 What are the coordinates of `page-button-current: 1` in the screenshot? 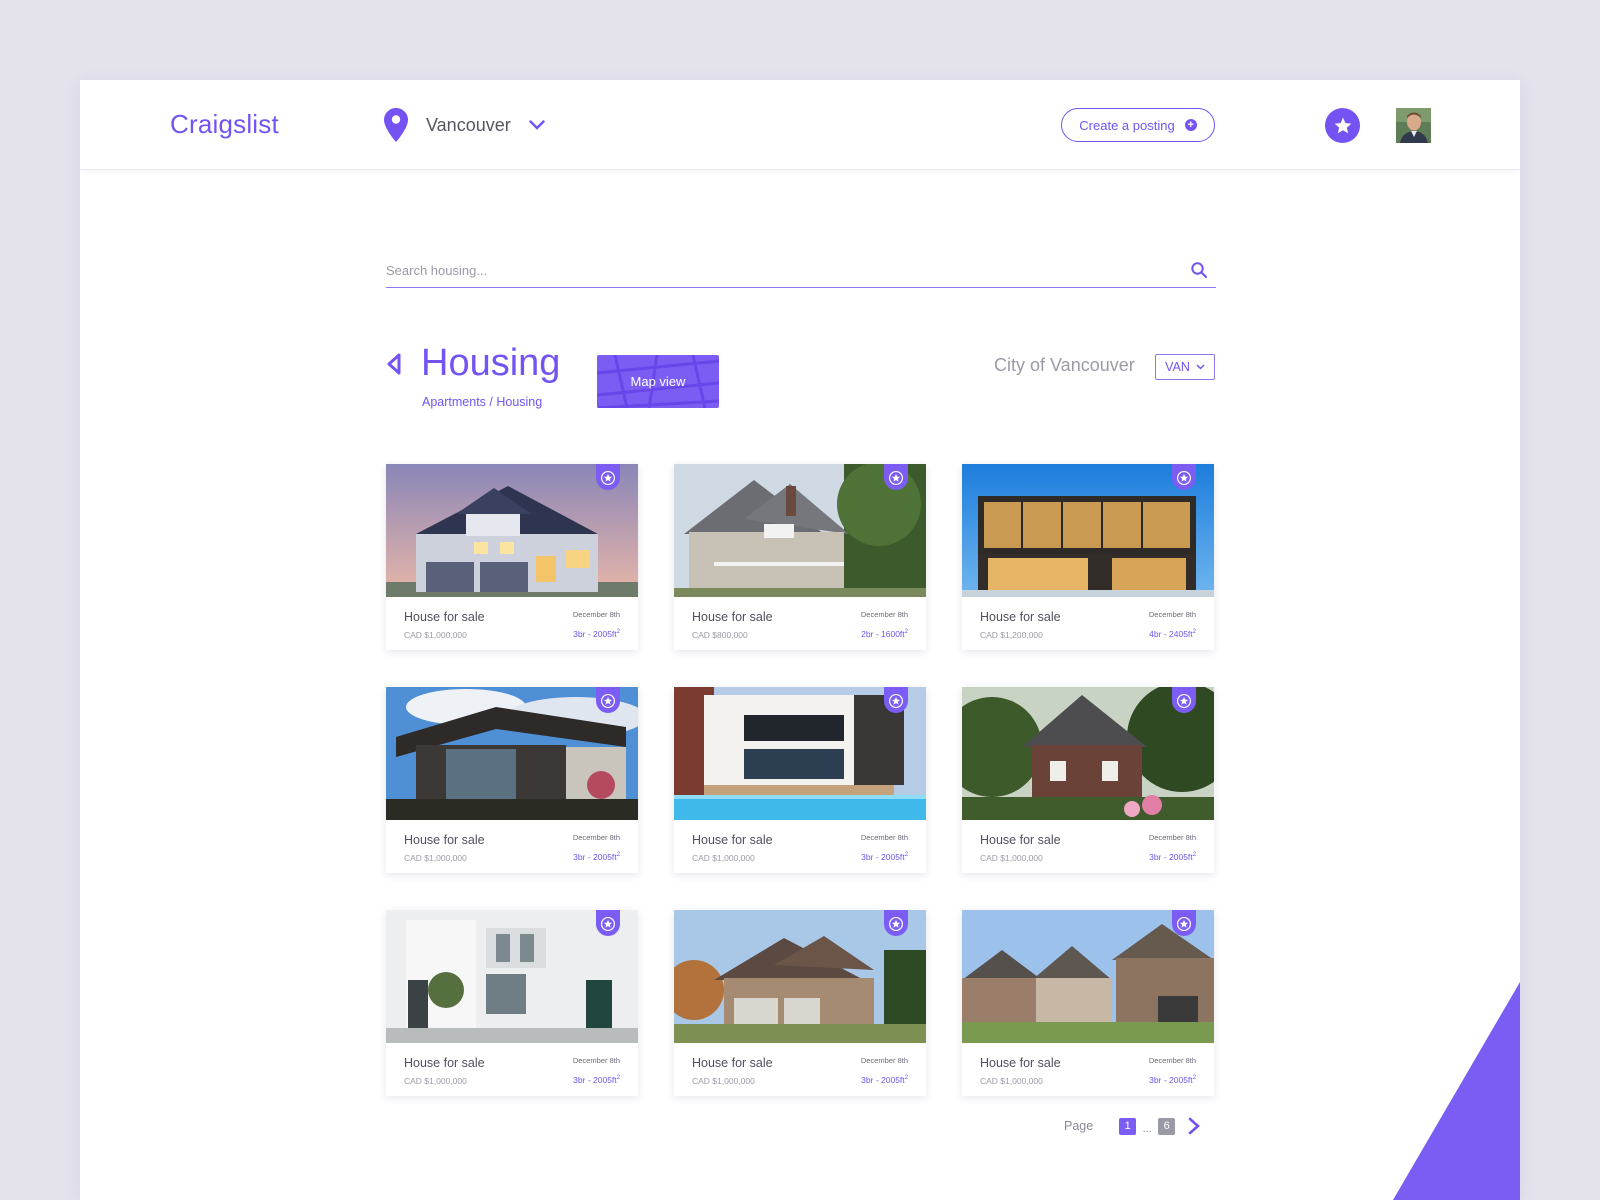 It's located at (1128, 1126).